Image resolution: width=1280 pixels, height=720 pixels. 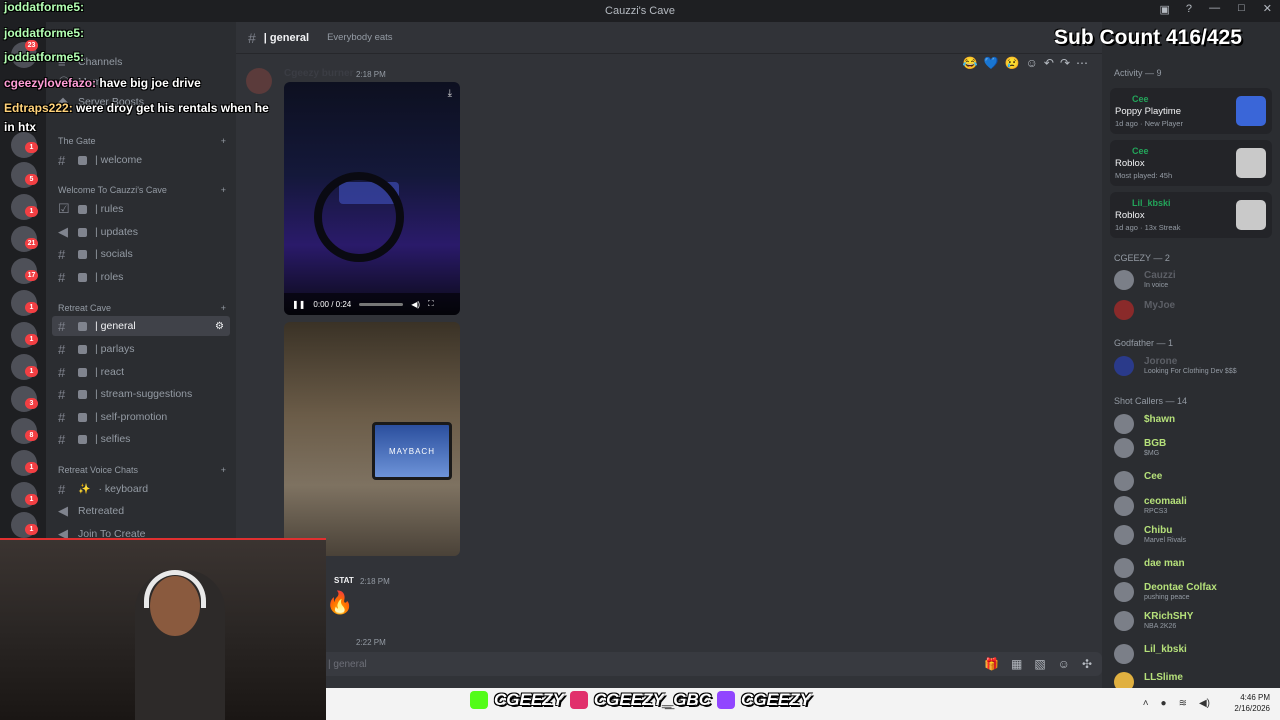 I want to click on member-item: Cee, so click(x=1194, y=481).